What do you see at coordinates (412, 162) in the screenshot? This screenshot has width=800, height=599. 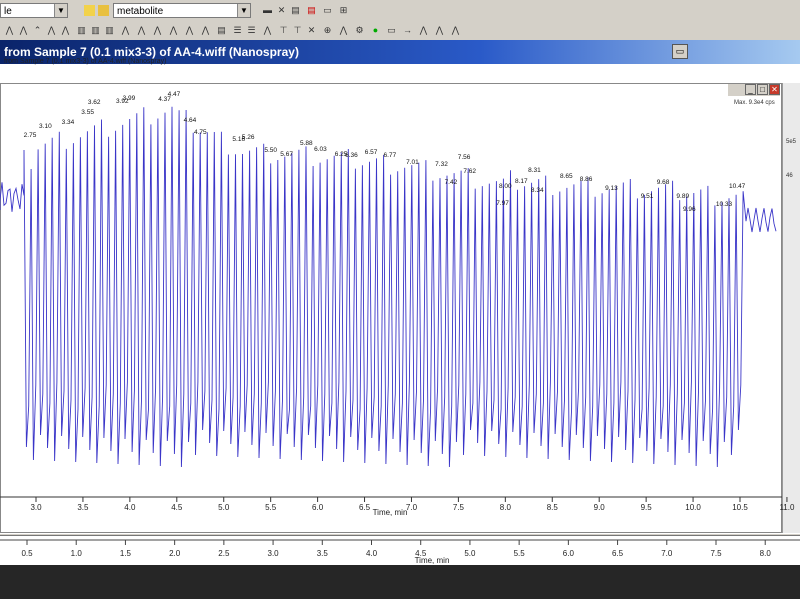 I see `peak-label: 7.01` at bounding box center [412, 162].